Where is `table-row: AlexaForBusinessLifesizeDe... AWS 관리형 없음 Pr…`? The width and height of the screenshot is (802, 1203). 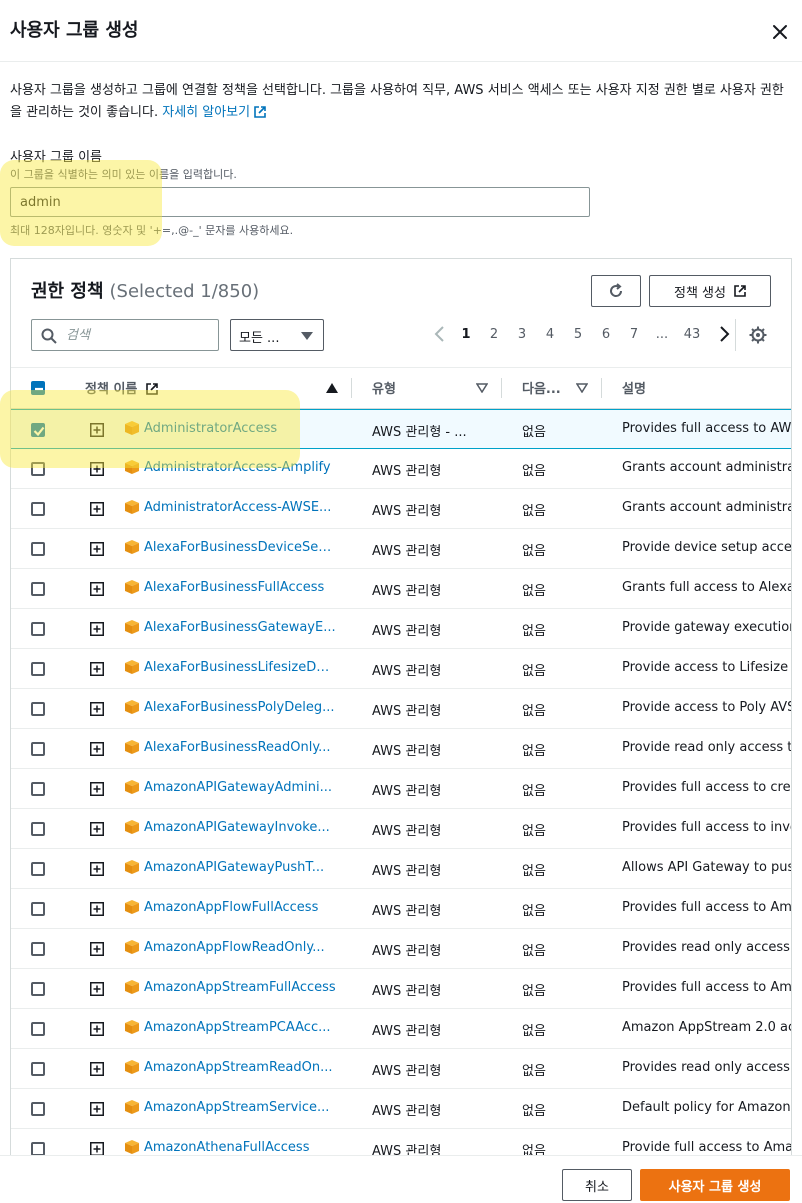 table-row: AlexaForBusinessLifesizeDe... AWS 관리형 없음 Pr… is located at coordinates (401, 669).